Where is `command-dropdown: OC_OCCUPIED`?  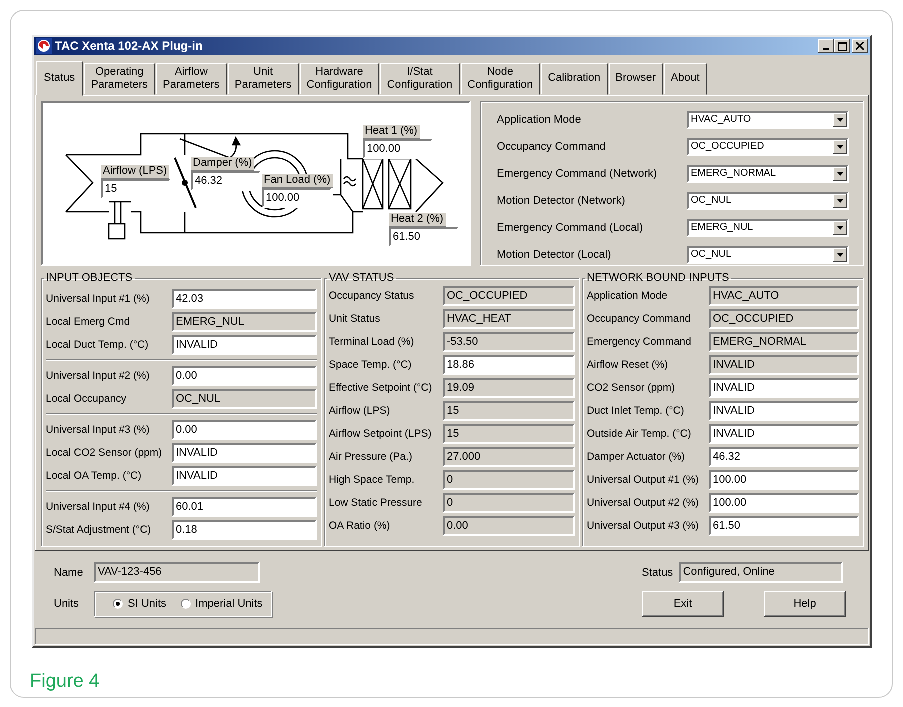
command-dropdown: OC_OCCUPIED is located at coordinates (768, 147).